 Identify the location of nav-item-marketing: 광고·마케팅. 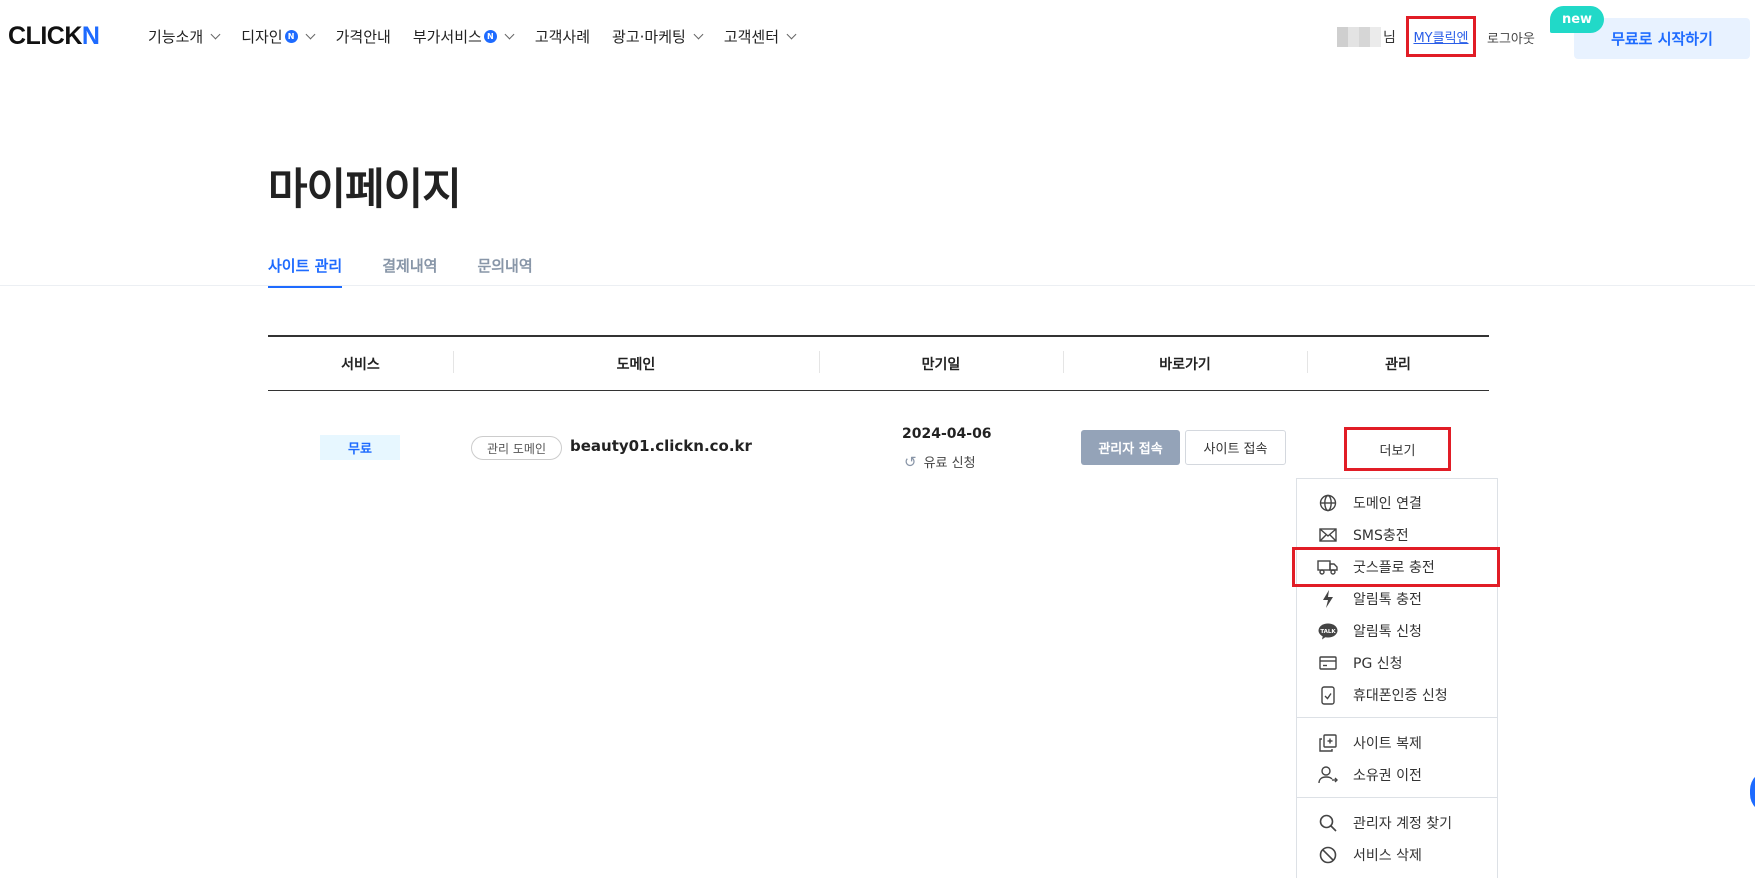
(658, 36).